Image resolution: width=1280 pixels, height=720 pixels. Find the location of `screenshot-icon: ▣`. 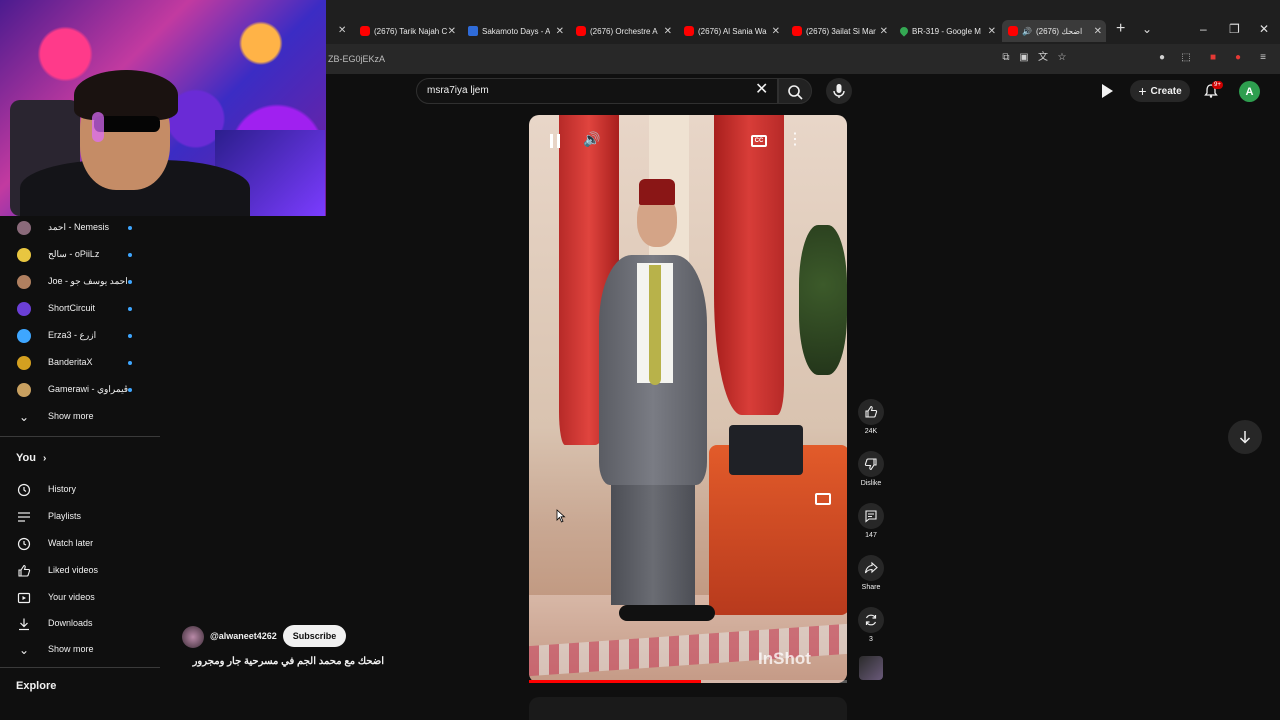

screenshot-icon: ▣ is located at coordinates (1024, 58).